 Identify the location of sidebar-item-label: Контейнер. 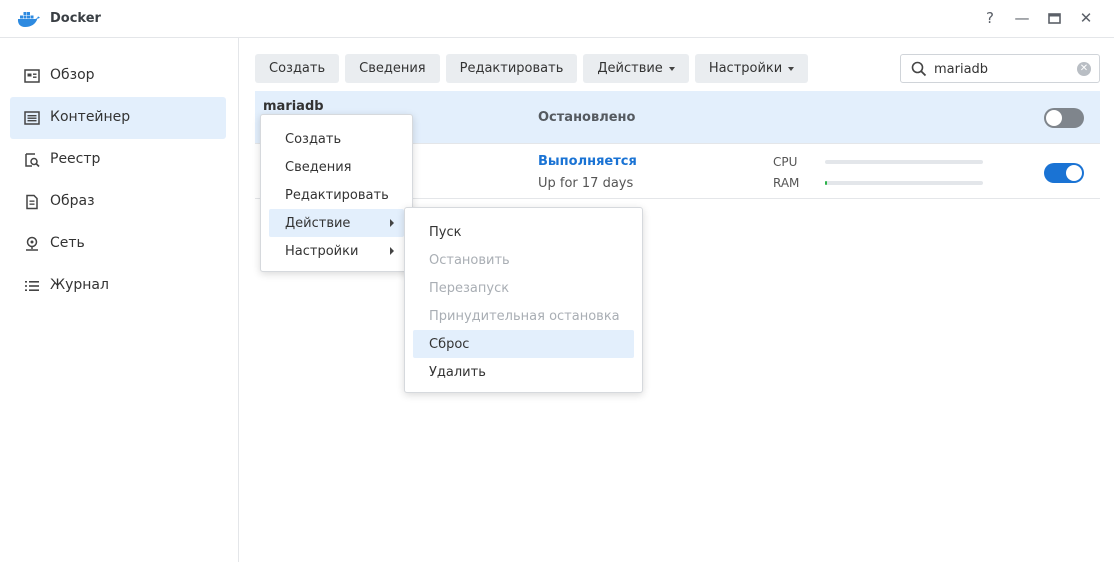
(90, 117).